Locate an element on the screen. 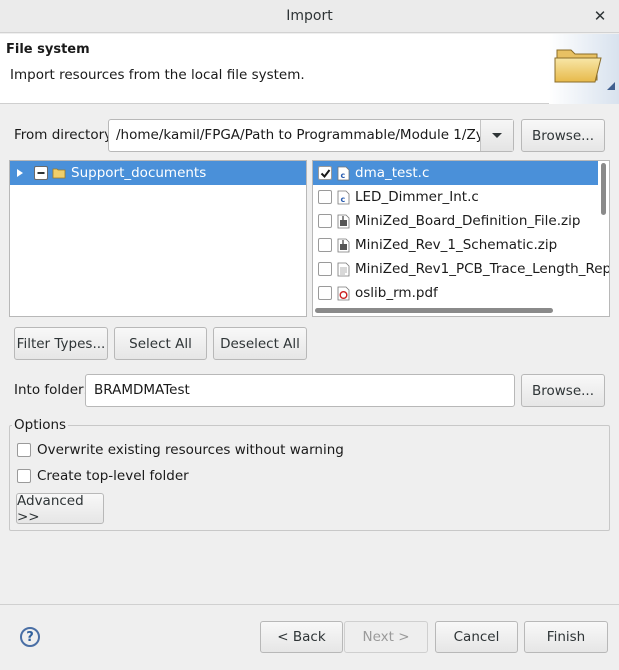 The image size is (619, 670). vertical-scrollbar is located at coordinates (603, 189).